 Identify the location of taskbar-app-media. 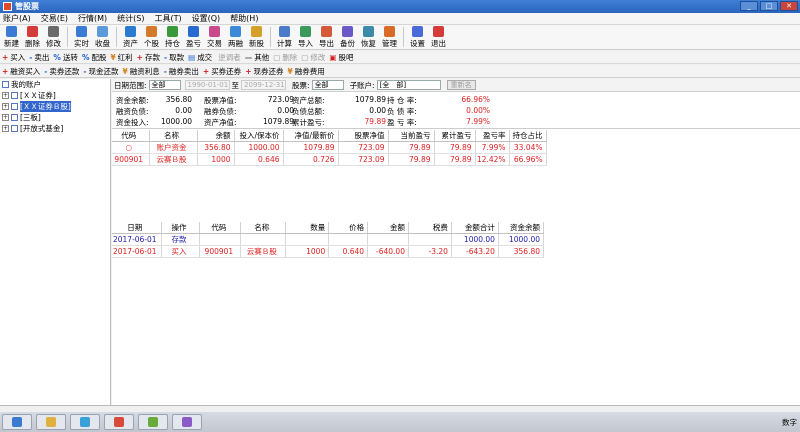
(187, 422).